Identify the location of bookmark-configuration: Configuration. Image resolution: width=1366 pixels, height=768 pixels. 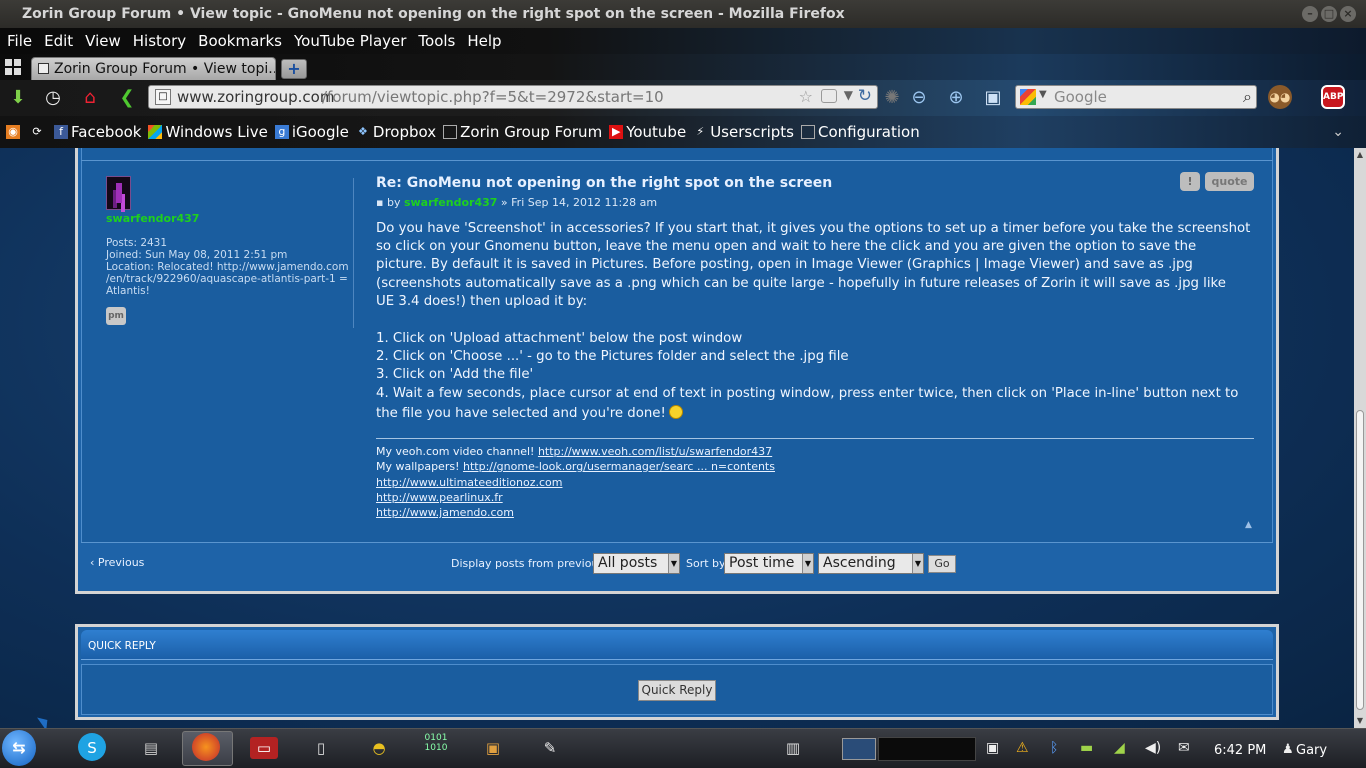
(860, 132).